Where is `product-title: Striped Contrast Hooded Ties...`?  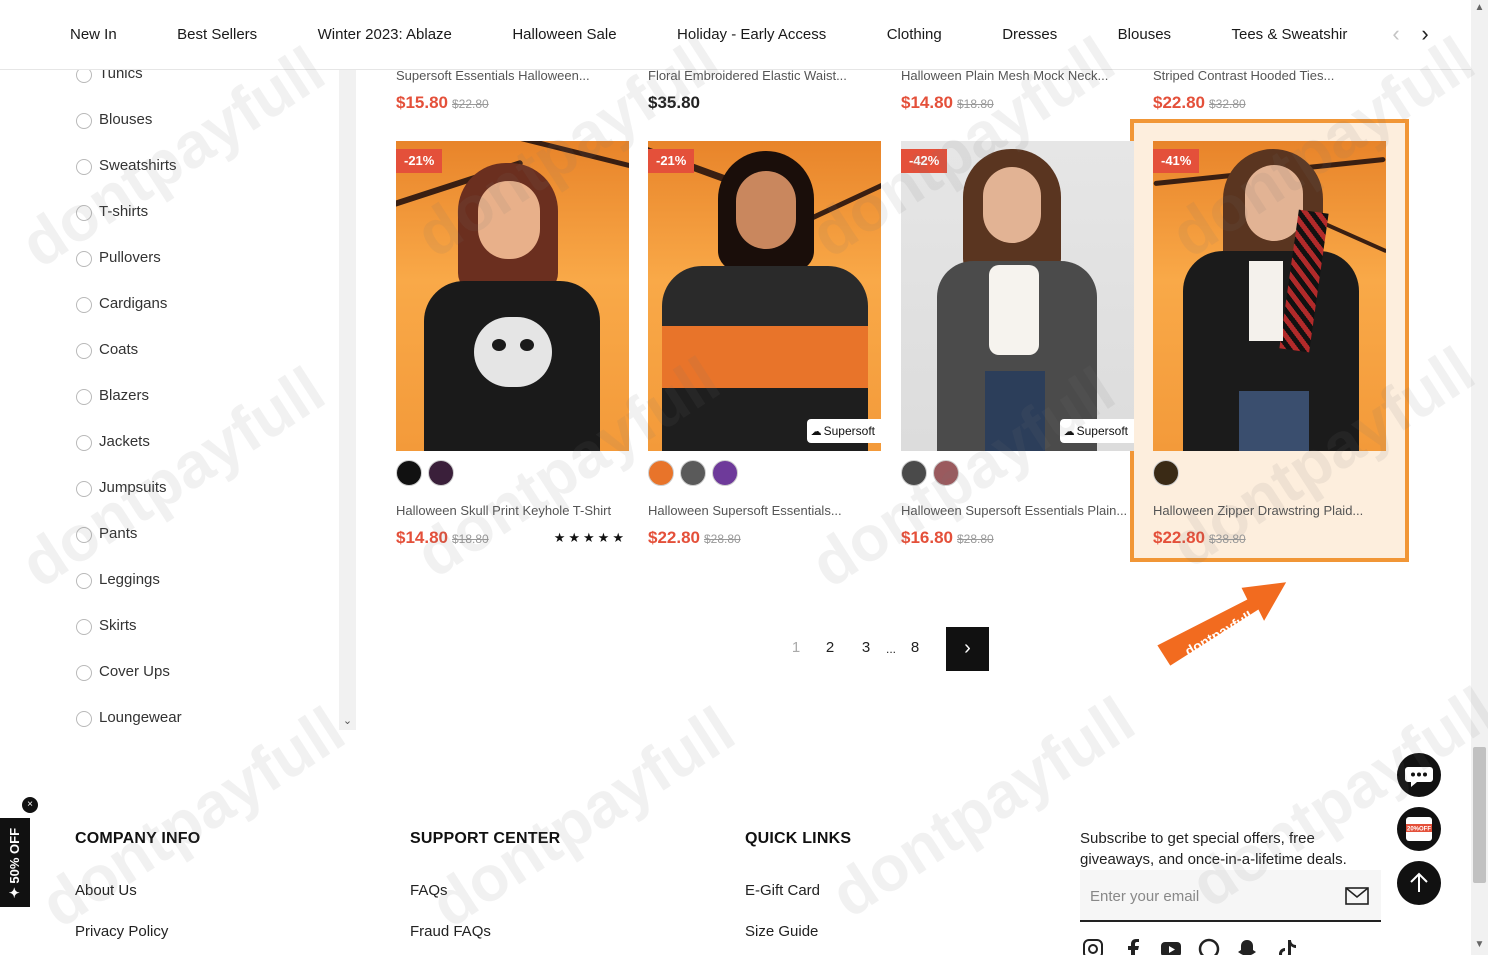 product-title: Striped Contrast Hooded Ties... is located at coordinates (1269, 77).